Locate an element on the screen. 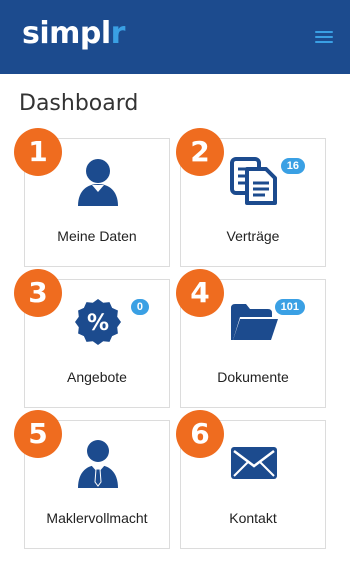  percent-badge-icon: % is located at coordinates (98, 322).